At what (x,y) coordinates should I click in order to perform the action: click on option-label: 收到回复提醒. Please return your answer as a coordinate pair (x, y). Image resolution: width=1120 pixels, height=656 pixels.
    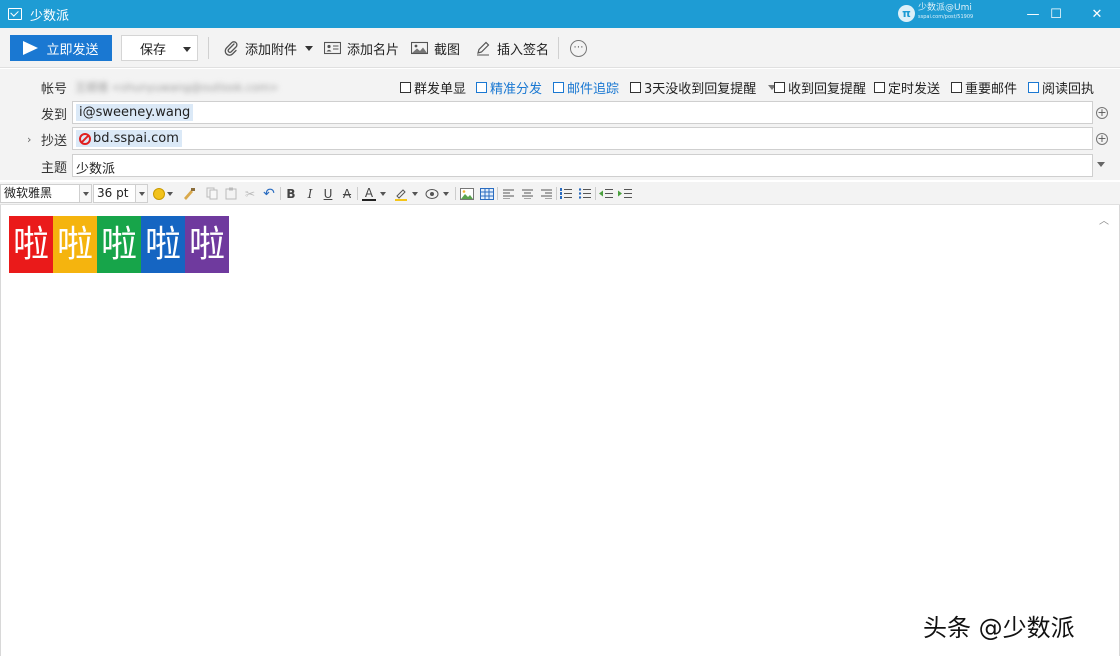
    Looking at the image, I should click on (827, 89).